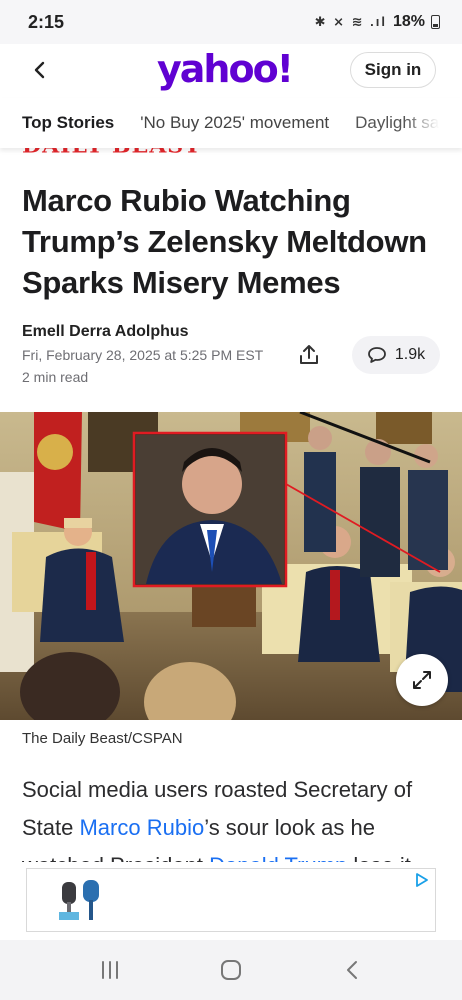  What do you see at coordinates (234, 123) in the screenshot?
I see `tab-no-buy-2025: 'No Buy 2025' movement` at bounding box center [234, 123].